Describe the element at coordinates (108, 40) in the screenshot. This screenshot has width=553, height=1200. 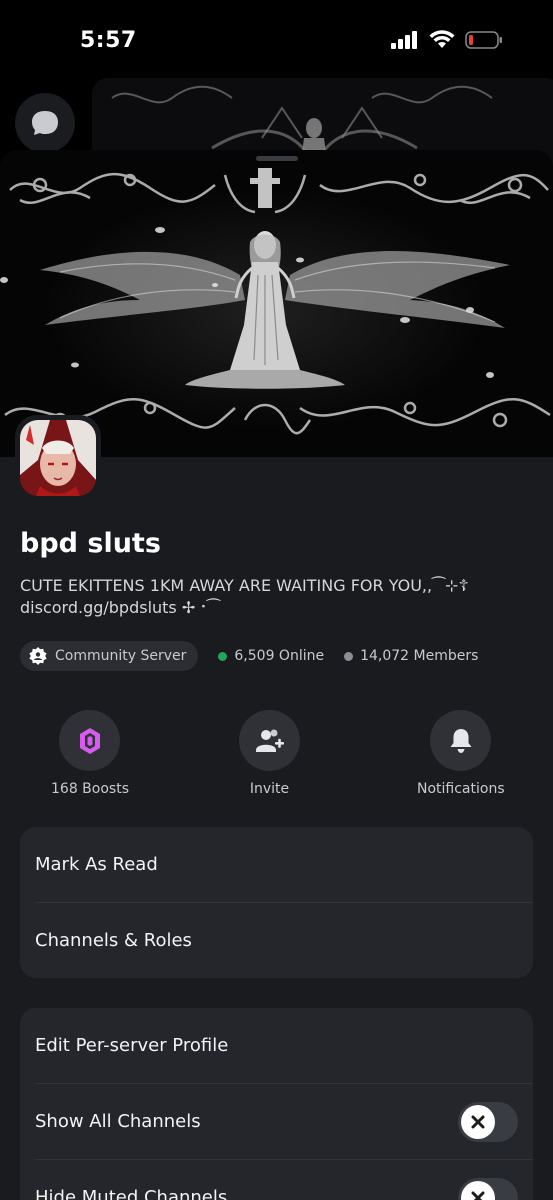
I see `status-time: 5:57` at that location.